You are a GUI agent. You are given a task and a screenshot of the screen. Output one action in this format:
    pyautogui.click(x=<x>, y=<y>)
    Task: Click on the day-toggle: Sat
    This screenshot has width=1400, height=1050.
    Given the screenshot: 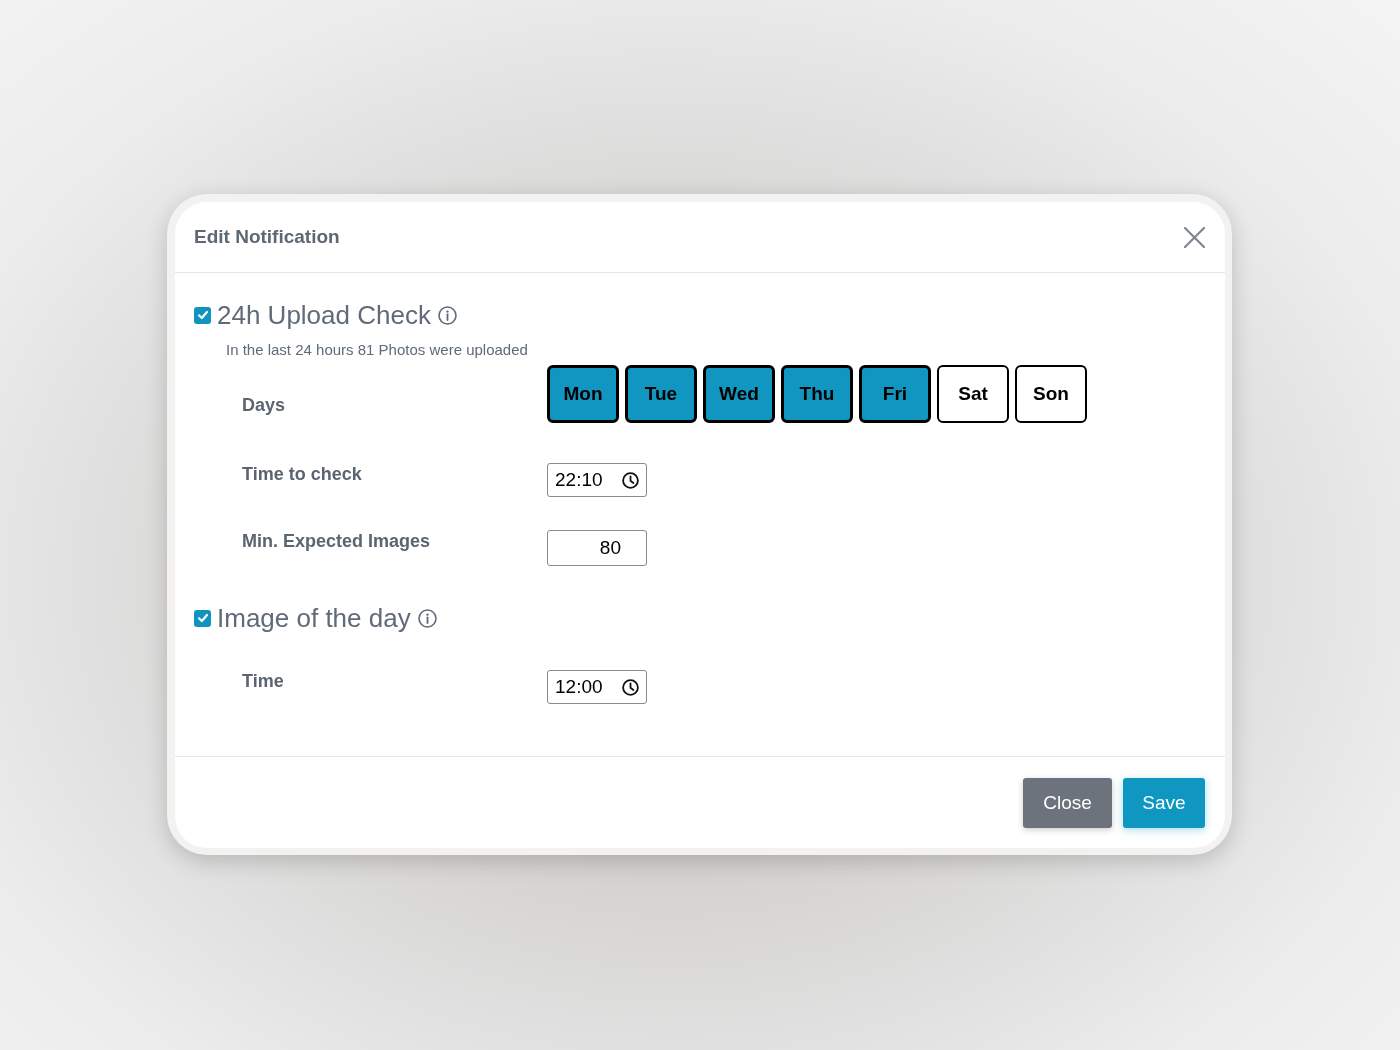 What is the action you would take?
    pyautogui.click(x=973, y=394)
    